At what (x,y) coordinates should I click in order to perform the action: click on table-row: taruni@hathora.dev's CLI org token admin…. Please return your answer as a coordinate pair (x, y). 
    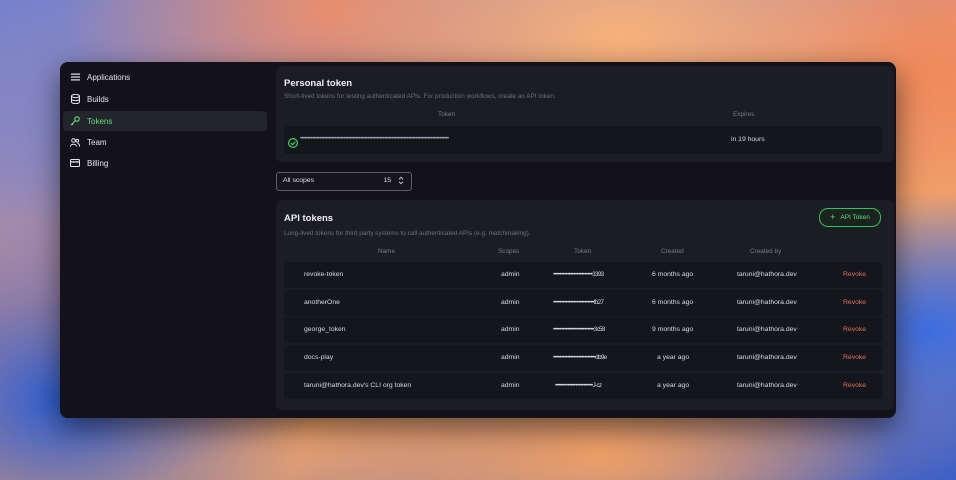
    Looking at the image, I should click on (583, 386).